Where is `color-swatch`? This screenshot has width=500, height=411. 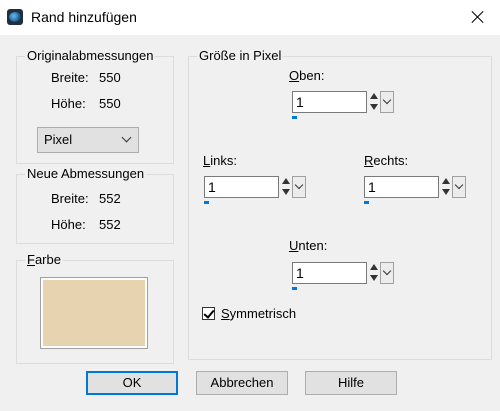 color-swatch is located at coordinates (94, 313).